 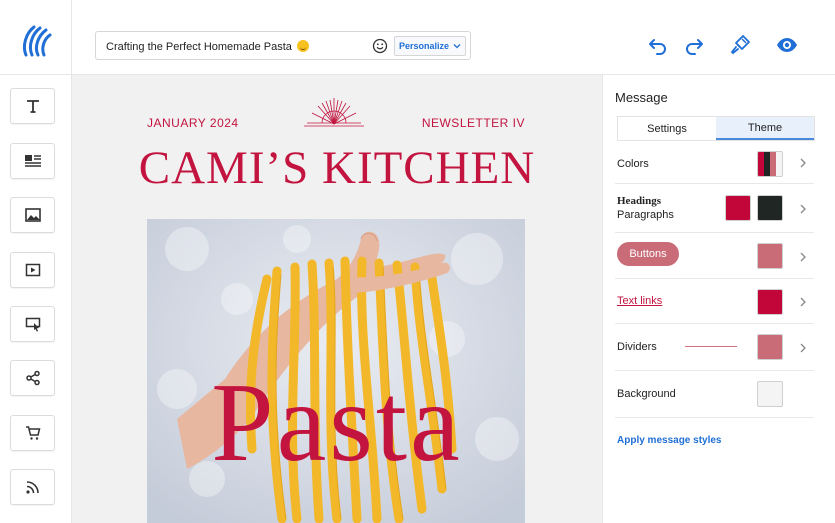 I want to click on rss-icon, so click(x=32, y=487).